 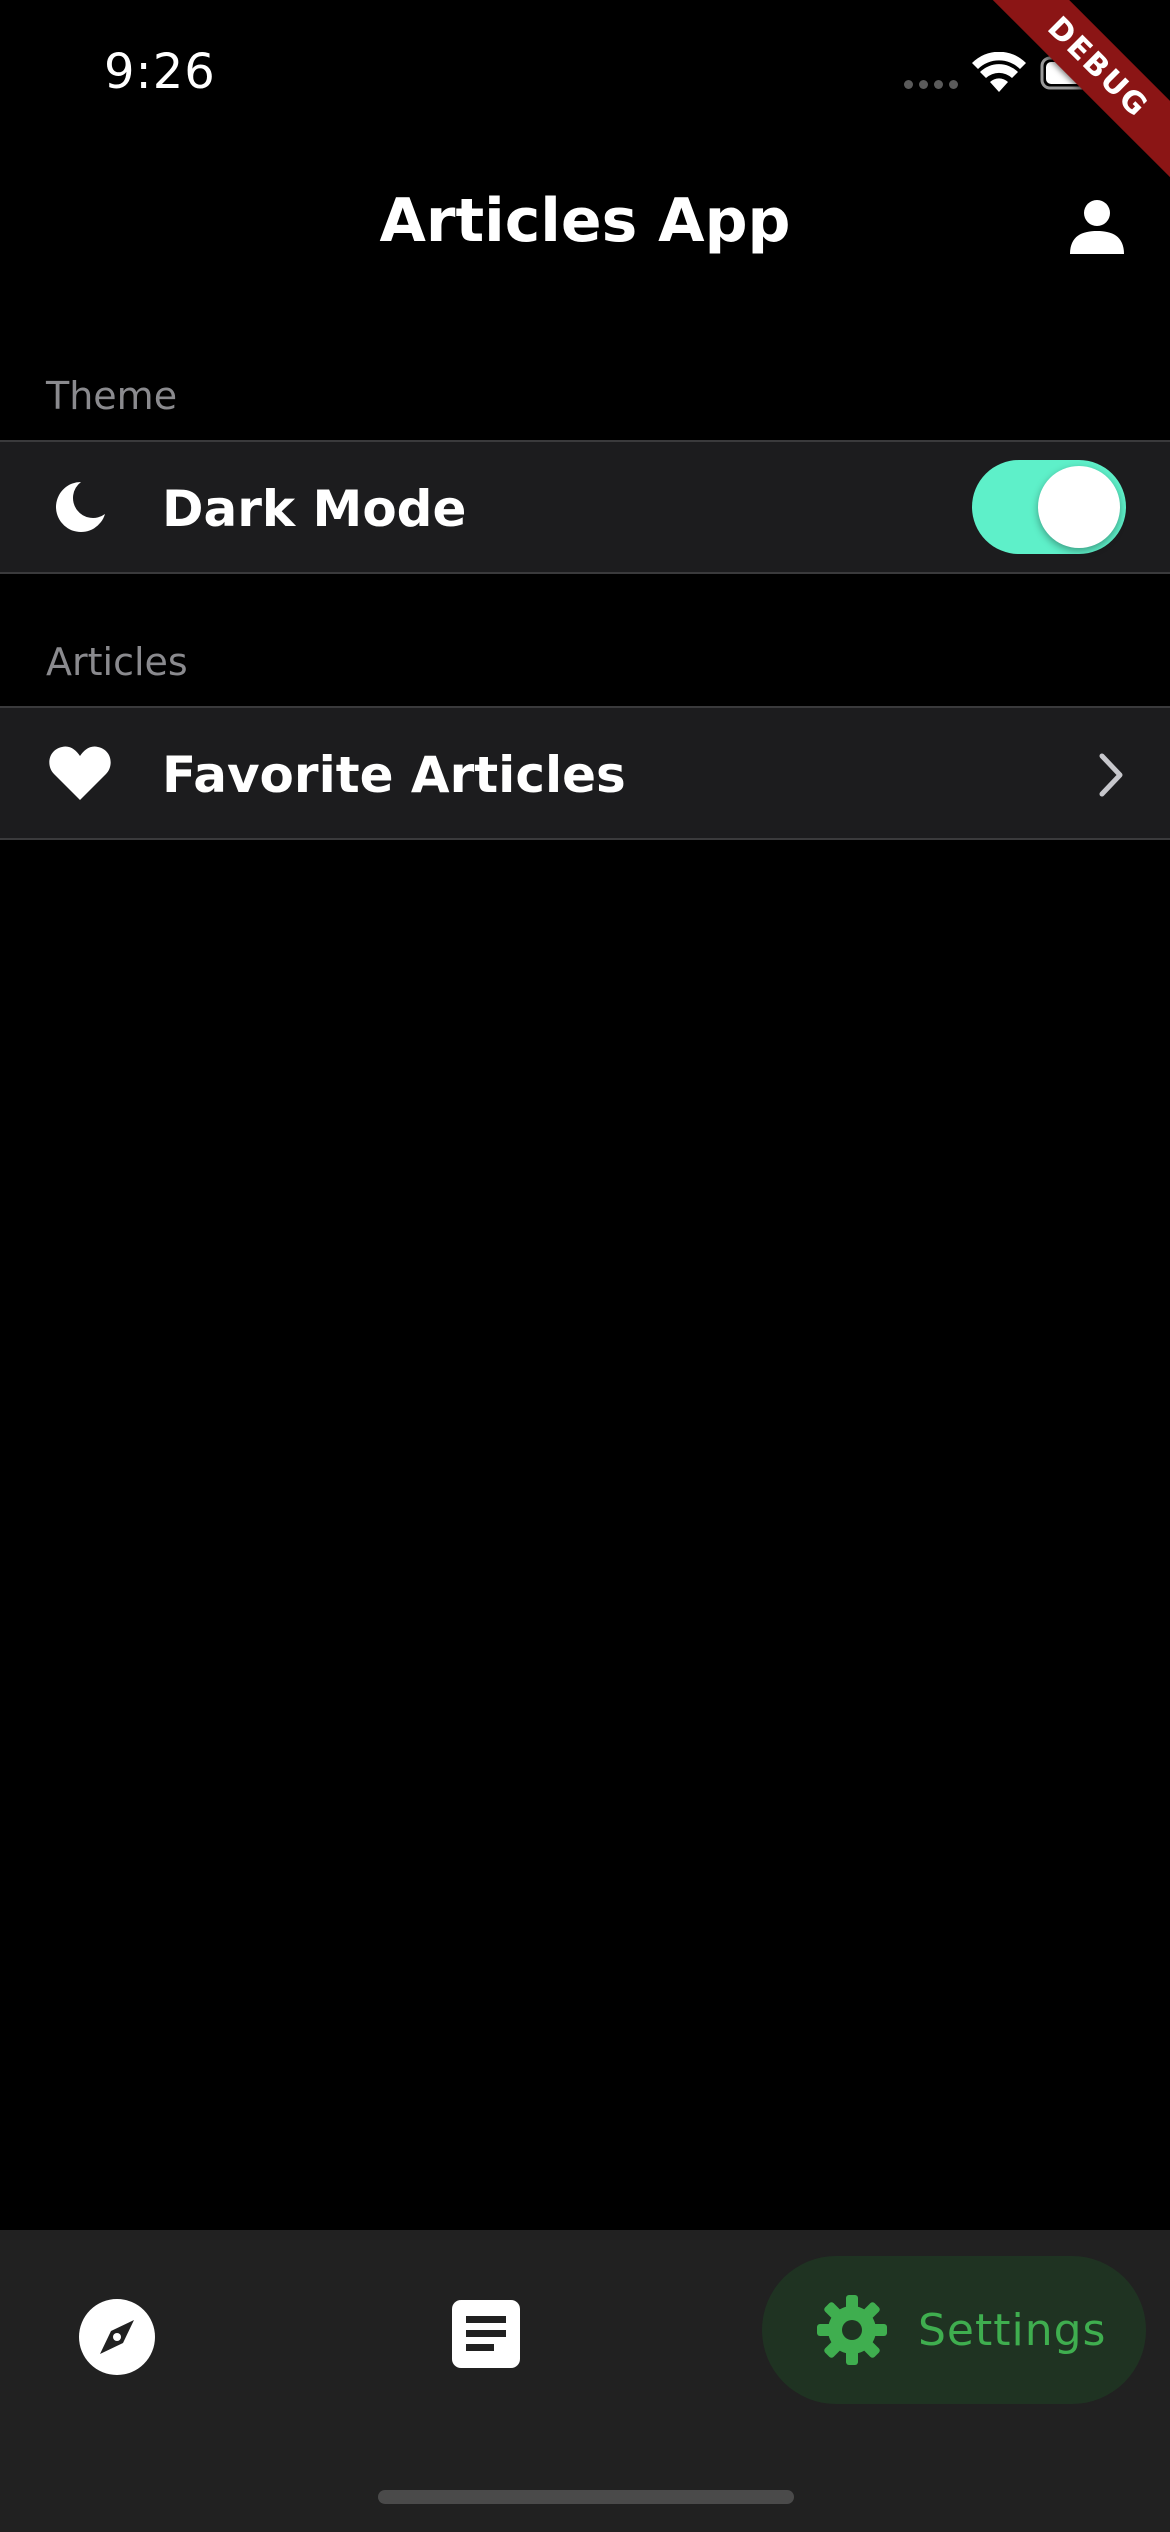 I want to click on moon-icon, so click(x=80, y=507).